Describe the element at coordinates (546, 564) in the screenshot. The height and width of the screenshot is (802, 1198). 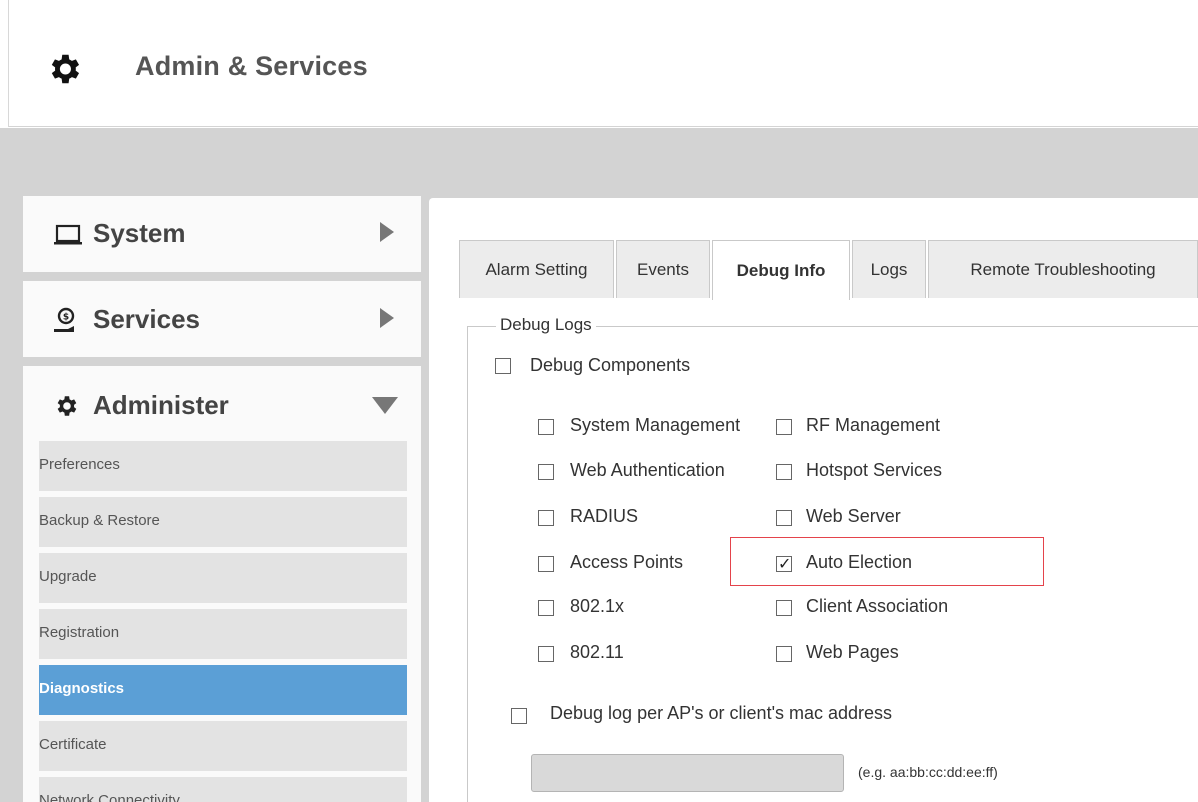
I see `access-points-checkbox` at that location.